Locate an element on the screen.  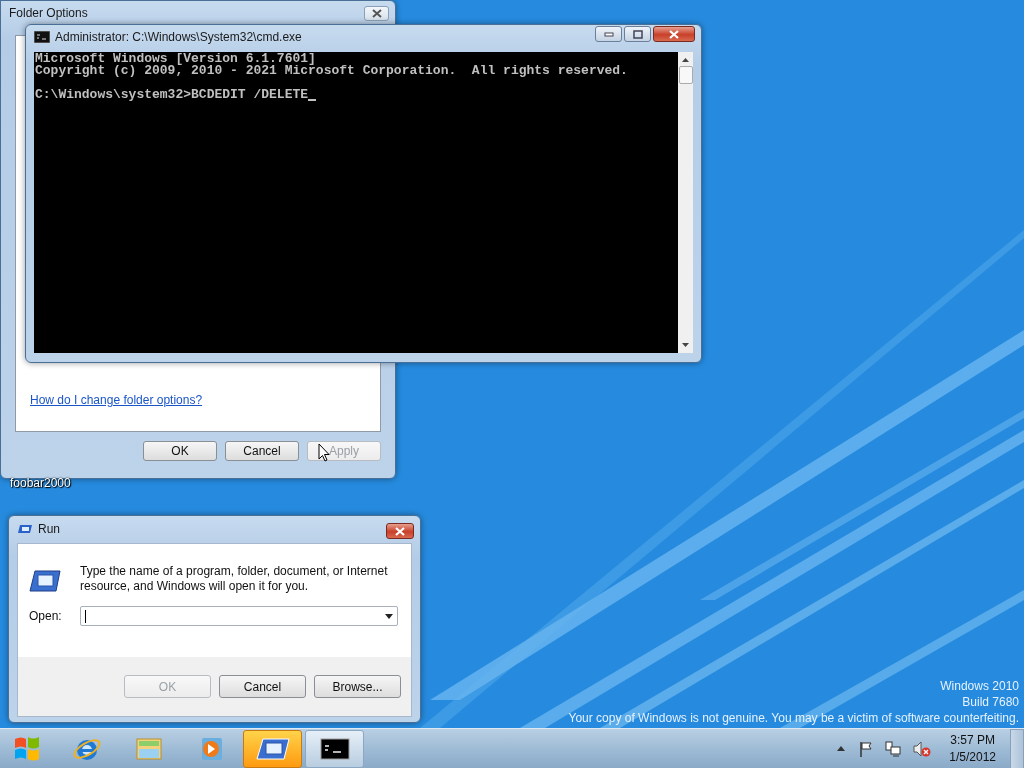
scroll-up-icon is located at coordinates (685, 60).